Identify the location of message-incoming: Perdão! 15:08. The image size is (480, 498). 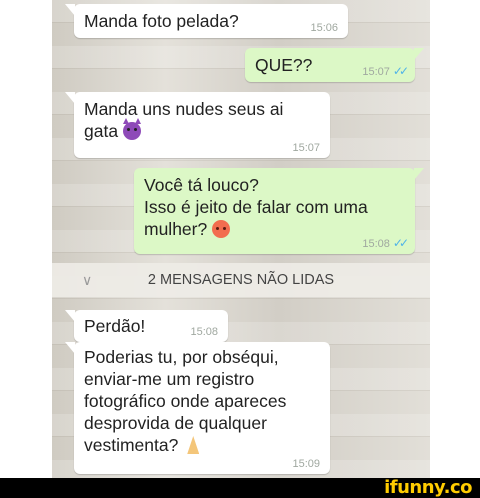
(146, 326).